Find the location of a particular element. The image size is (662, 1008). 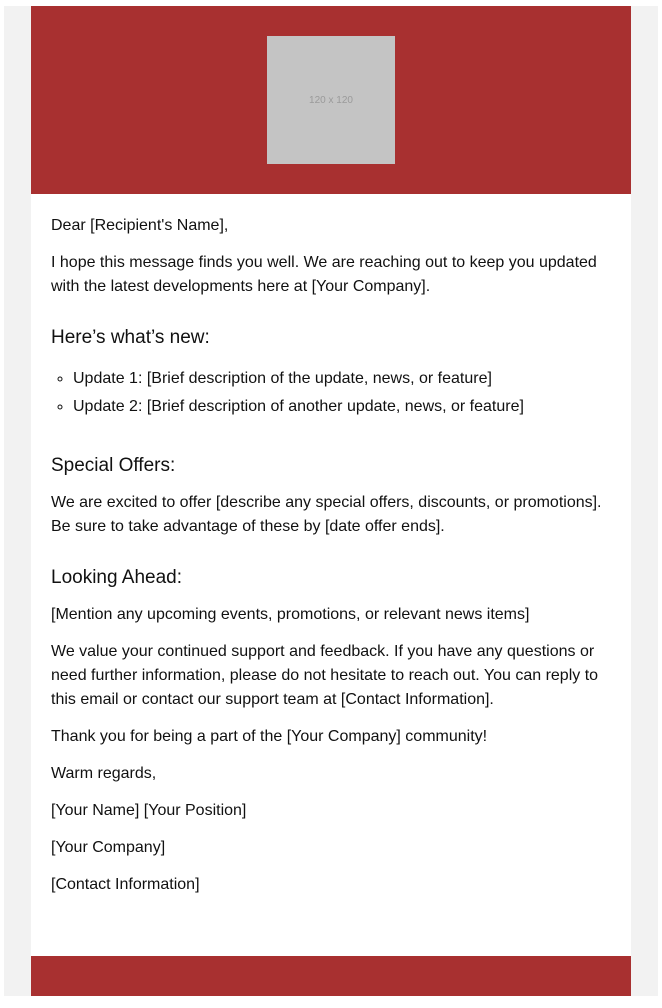

logo-placeholder-image: 120 x 120 is located at coordinates (331, 100).